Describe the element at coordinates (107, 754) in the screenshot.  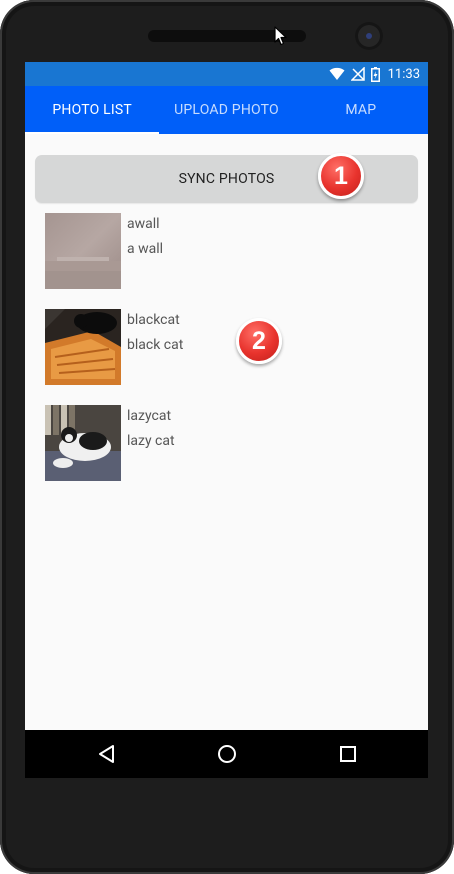
I see `back-icon` at that location.